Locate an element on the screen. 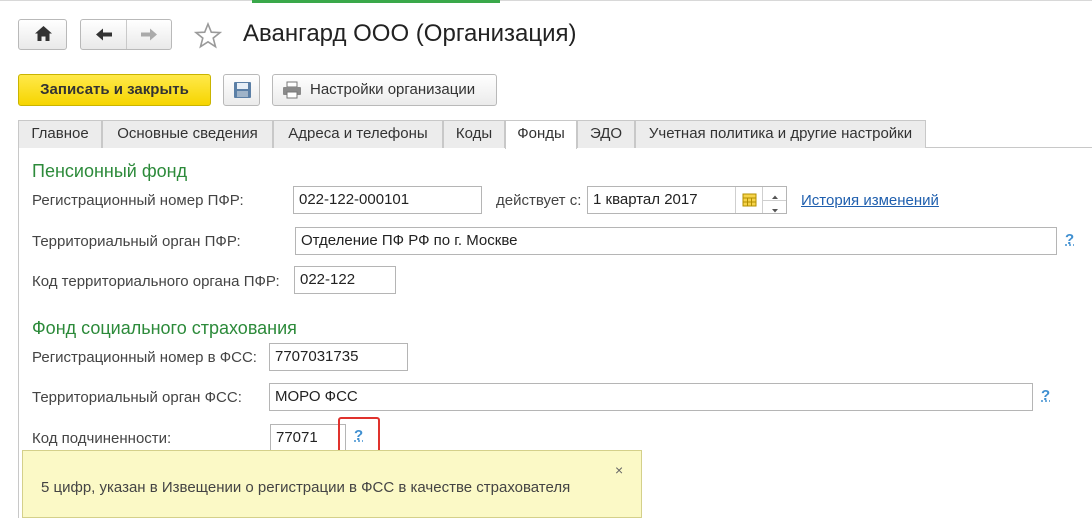  home-icon is located at coordinates (43, 33).